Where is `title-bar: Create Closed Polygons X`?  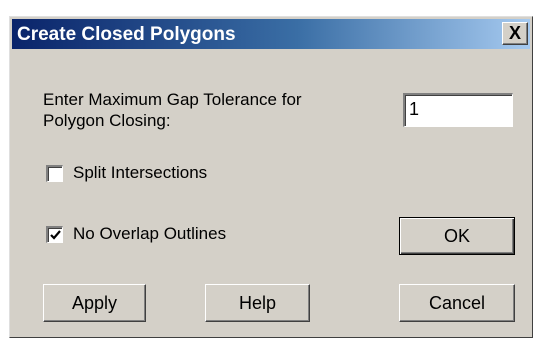 title-bar: Create Closed Polygons X is located at coordinates (271, 34).